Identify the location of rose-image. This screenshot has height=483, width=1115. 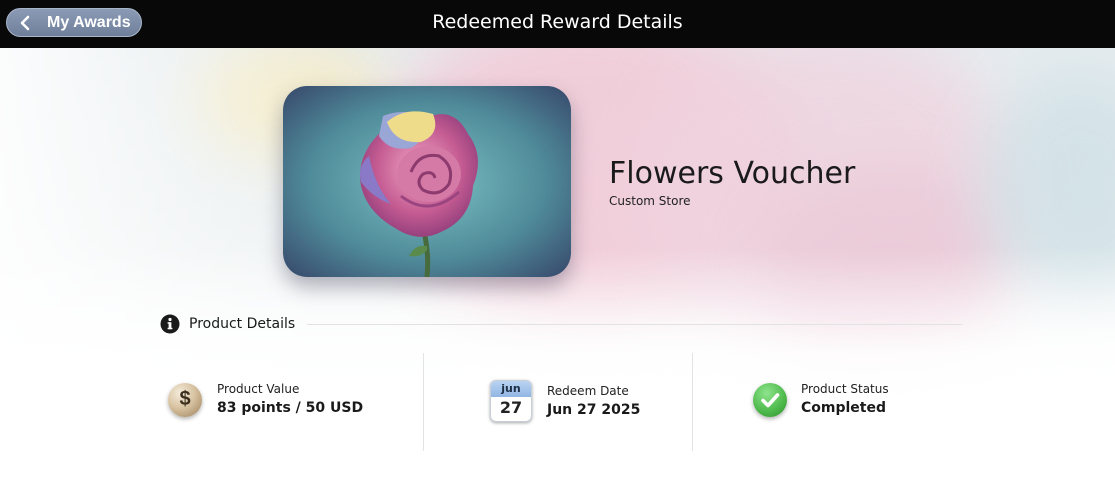
(427, 181).